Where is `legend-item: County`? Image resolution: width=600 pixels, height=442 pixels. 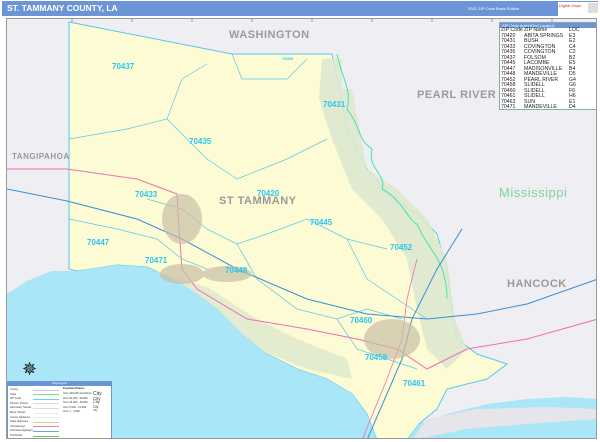 legend-item: County is located at coordinates (14, 389).